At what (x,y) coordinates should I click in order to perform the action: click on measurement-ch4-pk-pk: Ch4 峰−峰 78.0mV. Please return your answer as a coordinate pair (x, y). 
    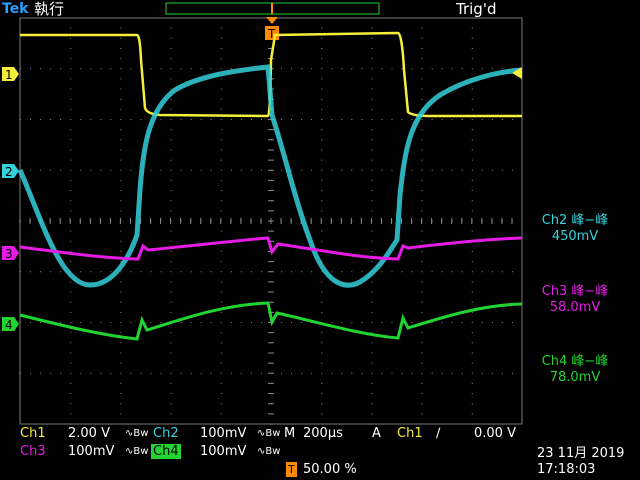
    Looking at the image, I should click on (575, 370).